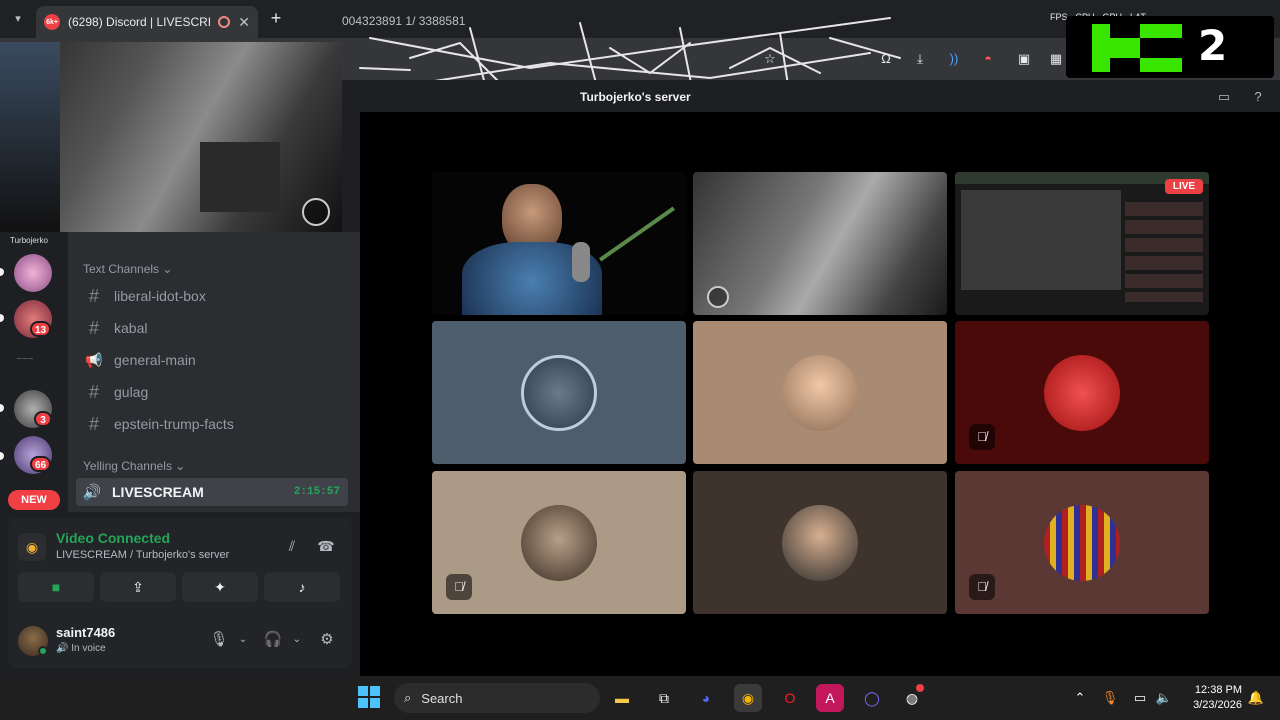  I want to click on mention-badge: 13, so click(41, 329).